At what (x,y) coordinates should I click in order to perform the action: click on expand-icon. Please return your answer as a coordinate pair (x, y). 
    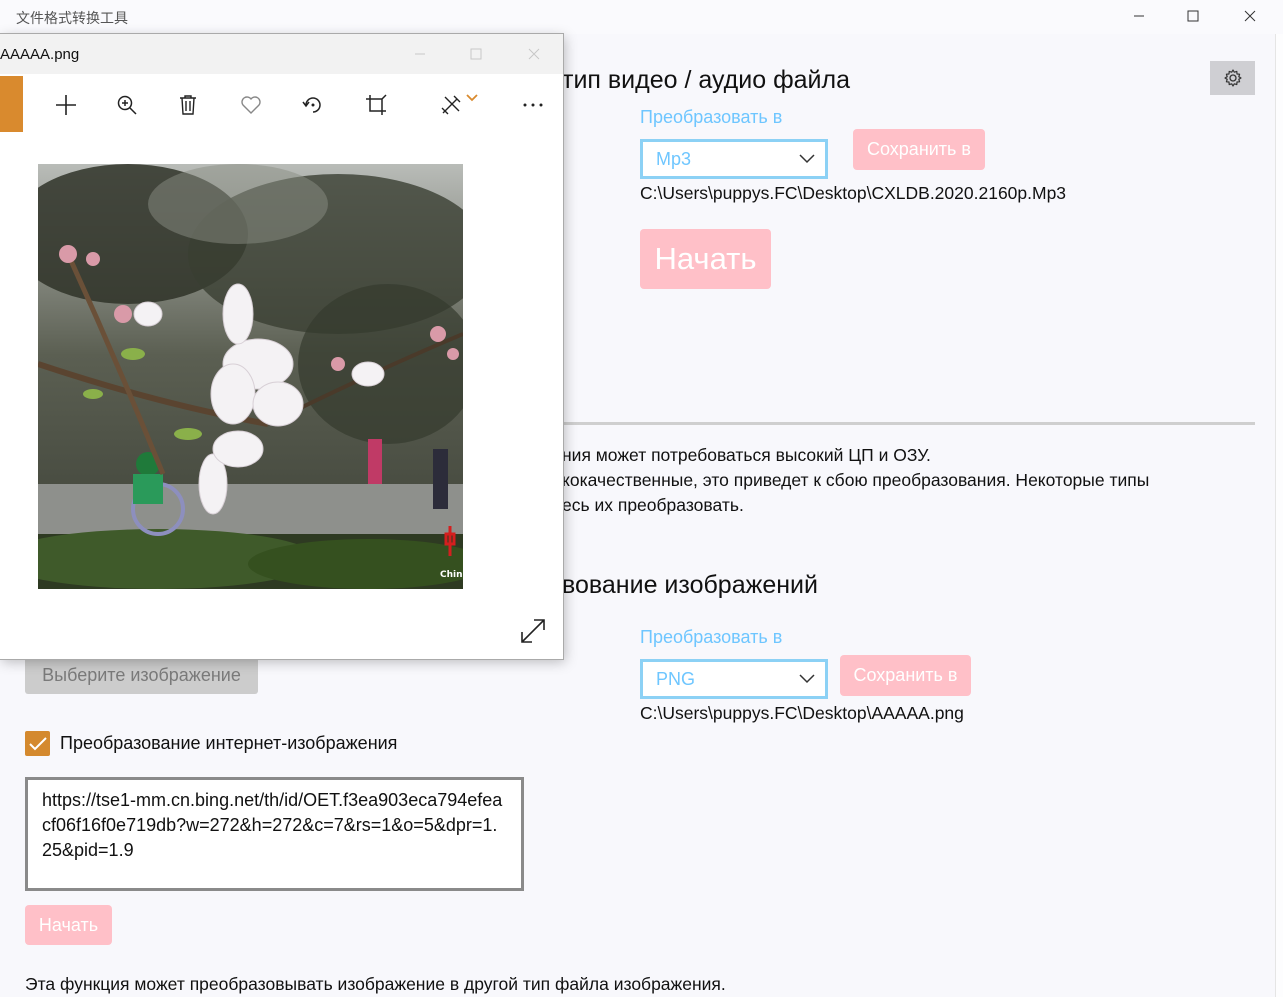
    Looking at the image, I should click on (533, 631).